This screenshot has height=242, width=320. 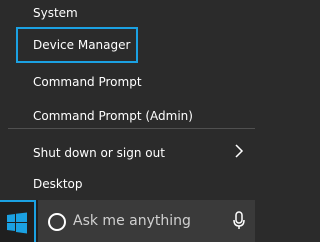 I want to click on search-circle-icon, so click(x=57, y=222).